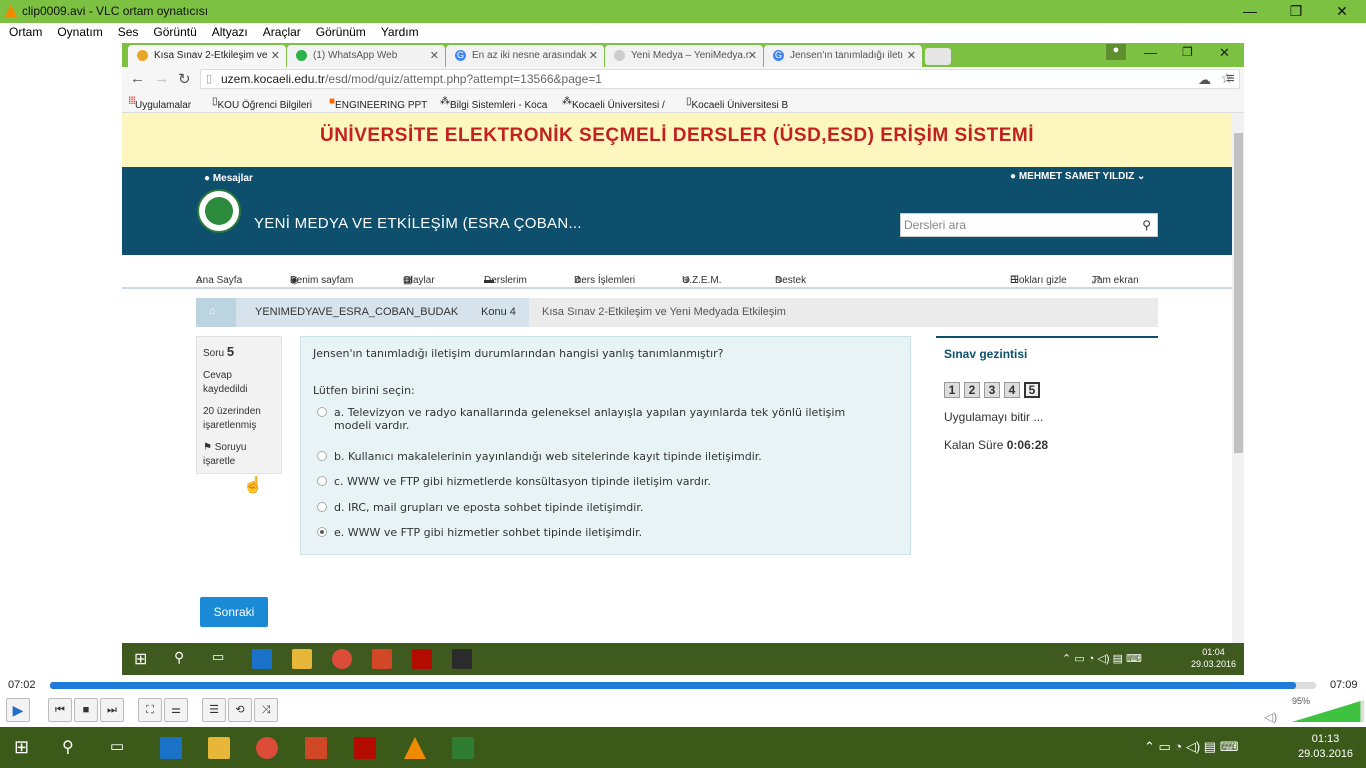  What do you see at coordinates (240, 710) in the screenshot?
I see `loop-icon: ⟲` at bounding box center [240, 710].